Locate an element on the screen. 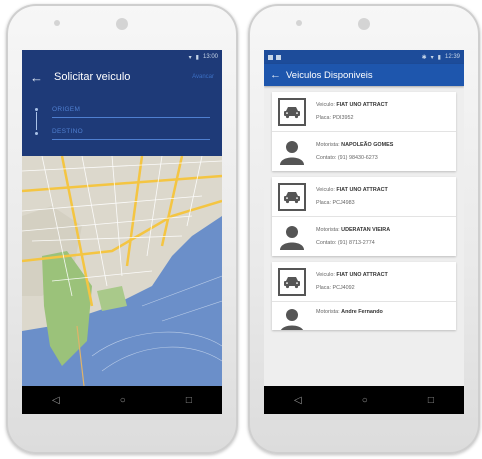  page-title: Veiculos Disponiveis is located at coordinates (329, 75).